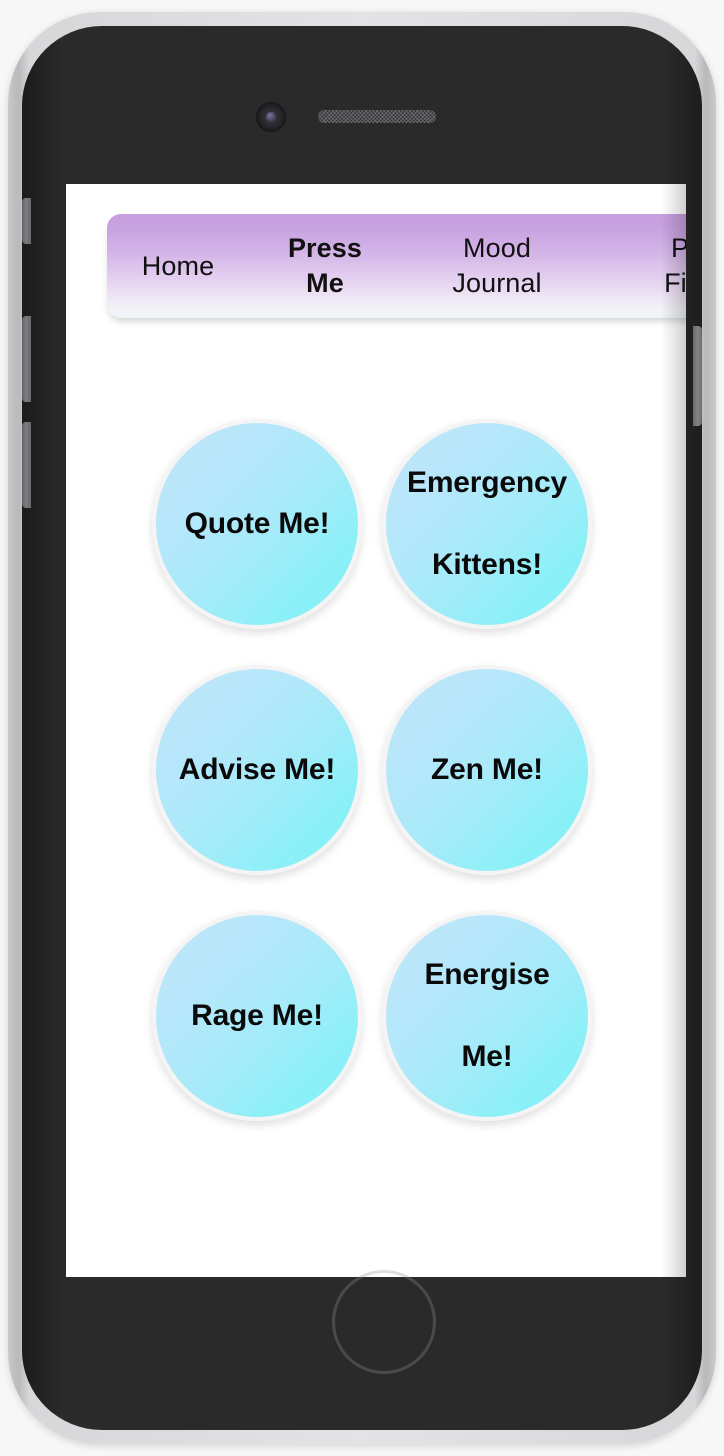  I want to click on earpiece-speaker-icon, so click(377, 116).